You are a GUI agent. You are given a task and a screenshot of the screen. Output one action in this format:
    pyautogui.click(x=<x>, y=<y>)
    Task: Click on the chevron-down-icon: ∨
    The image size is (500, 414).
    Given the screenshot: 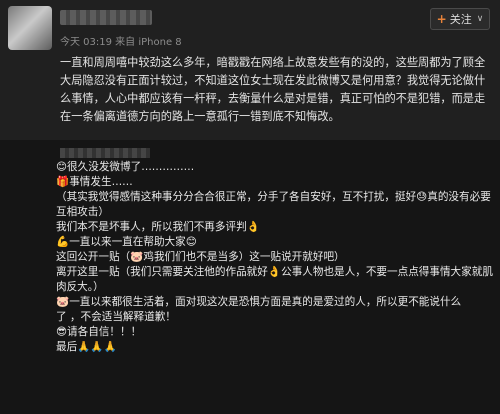 What is the action you would take?
    pyautogui.click(x=480, y=19)
    